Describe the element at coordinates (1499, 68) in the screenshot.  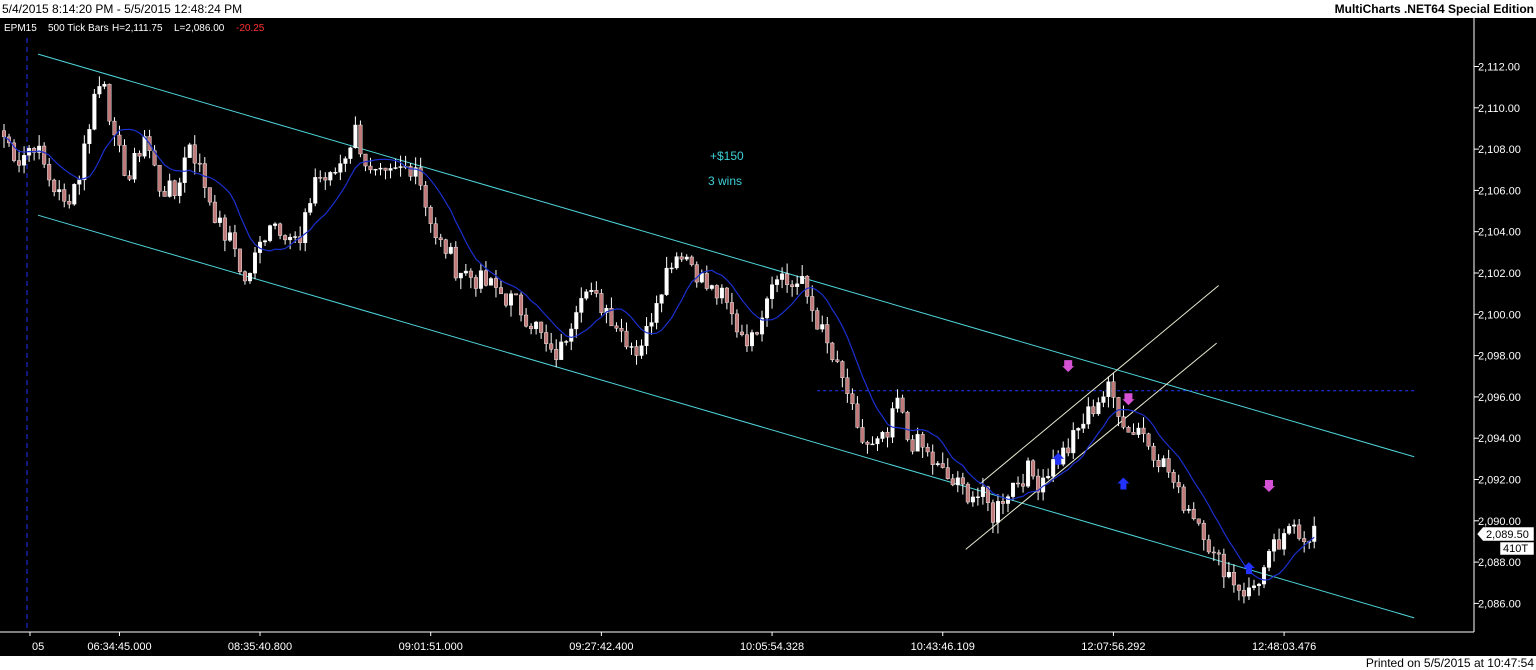
I see `y-tick-label: 2,112.00` at that location.